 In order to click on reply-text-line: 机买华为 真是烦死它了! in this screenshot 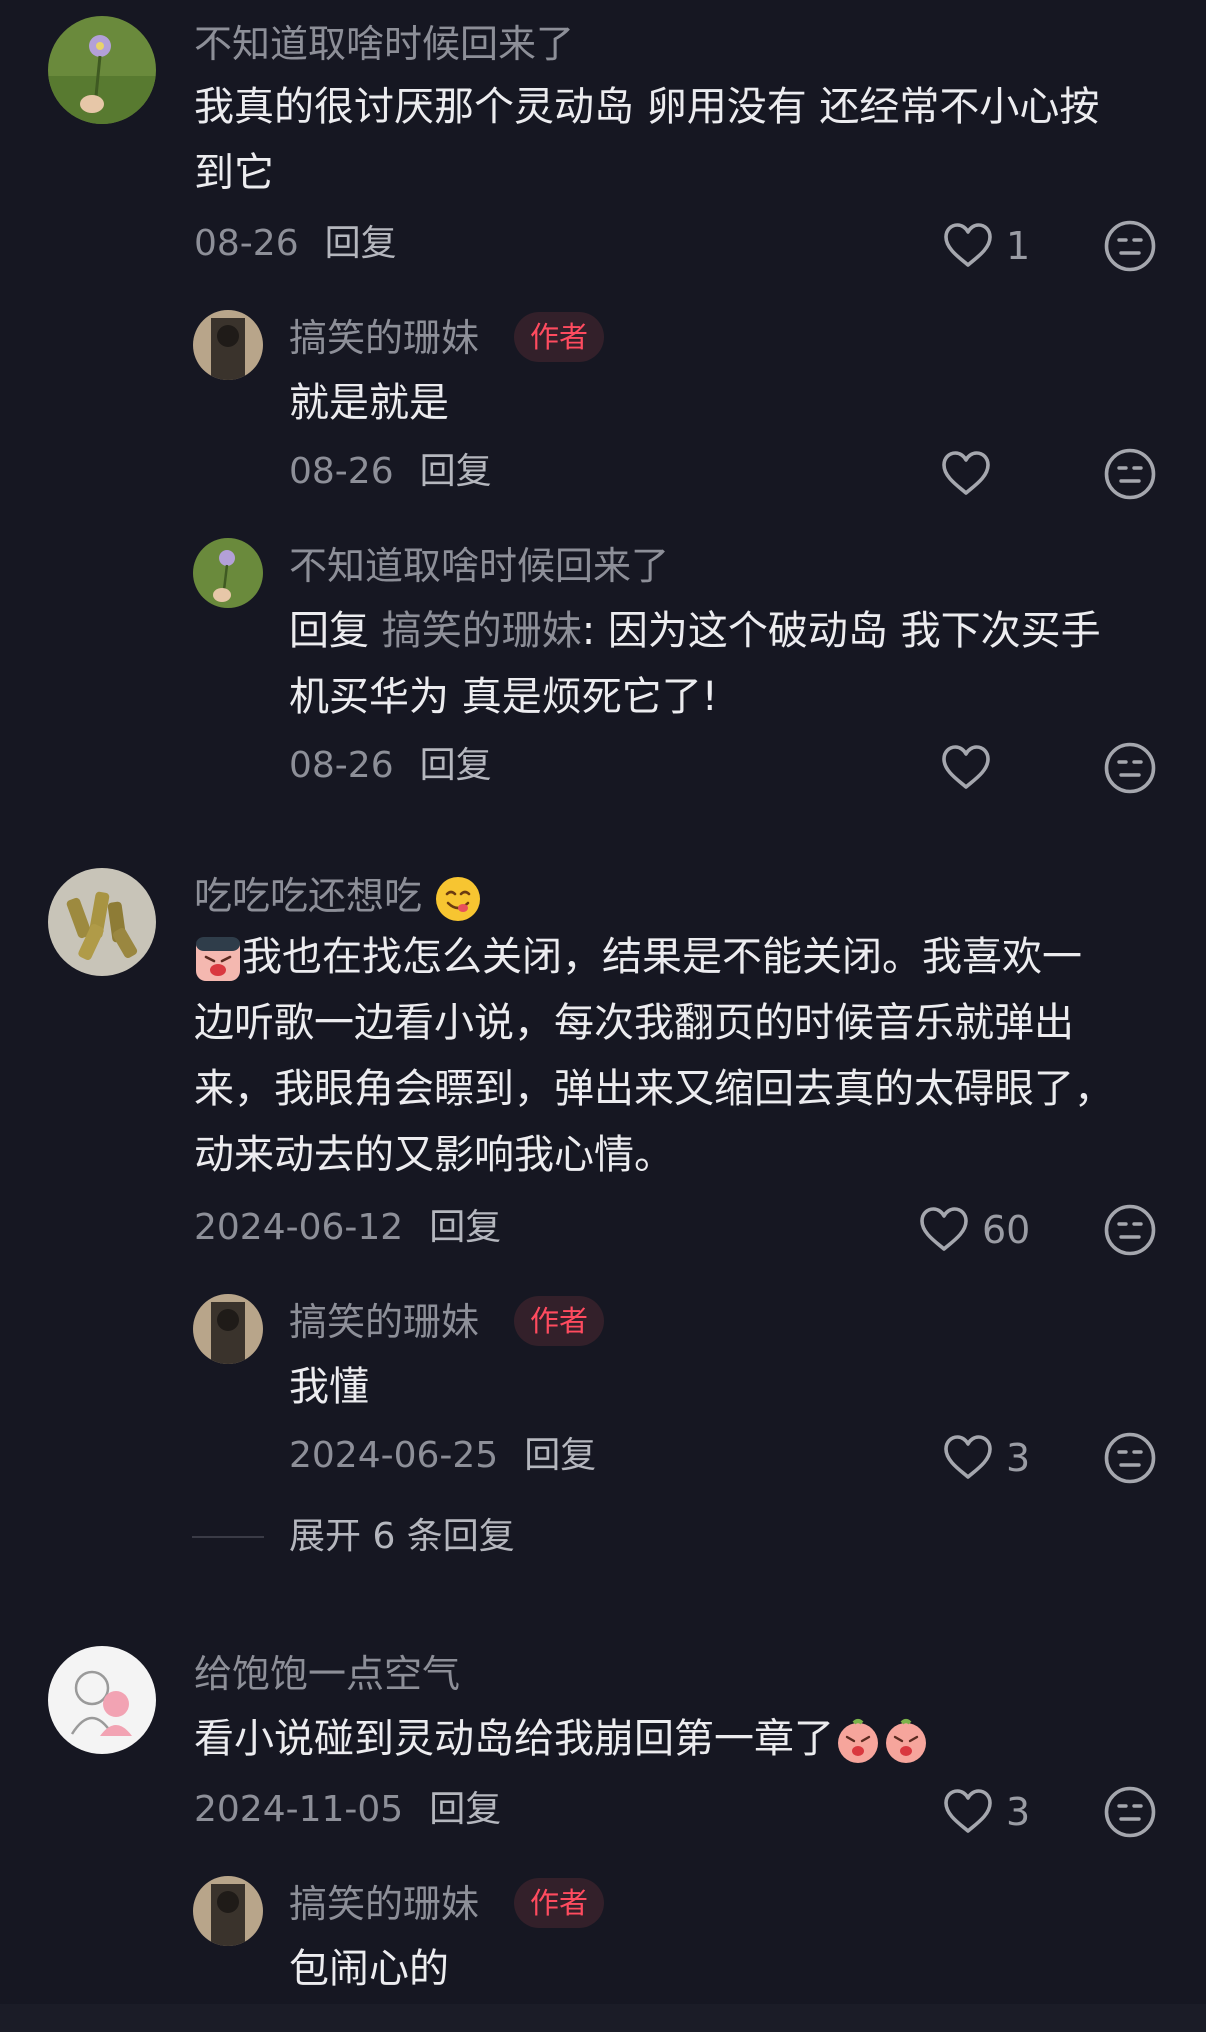, I will do `click(503, 697)`.